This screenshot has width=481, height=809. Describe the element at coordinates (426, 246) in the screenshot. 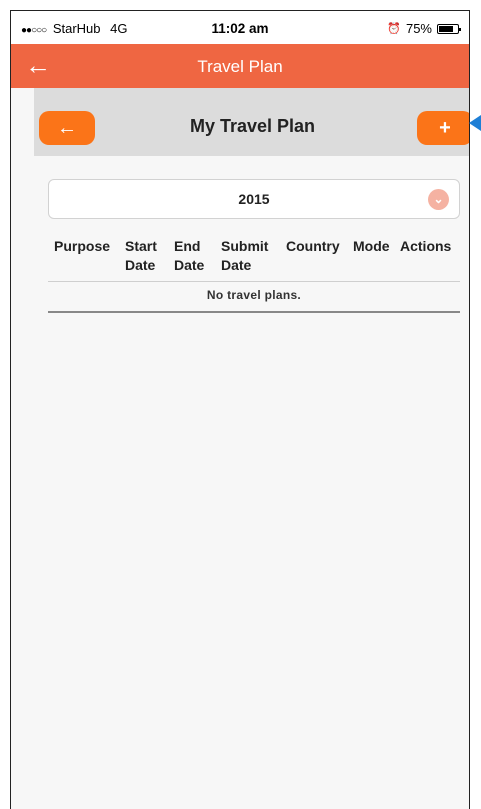

I see `column-header-actions: Actions` at that location.